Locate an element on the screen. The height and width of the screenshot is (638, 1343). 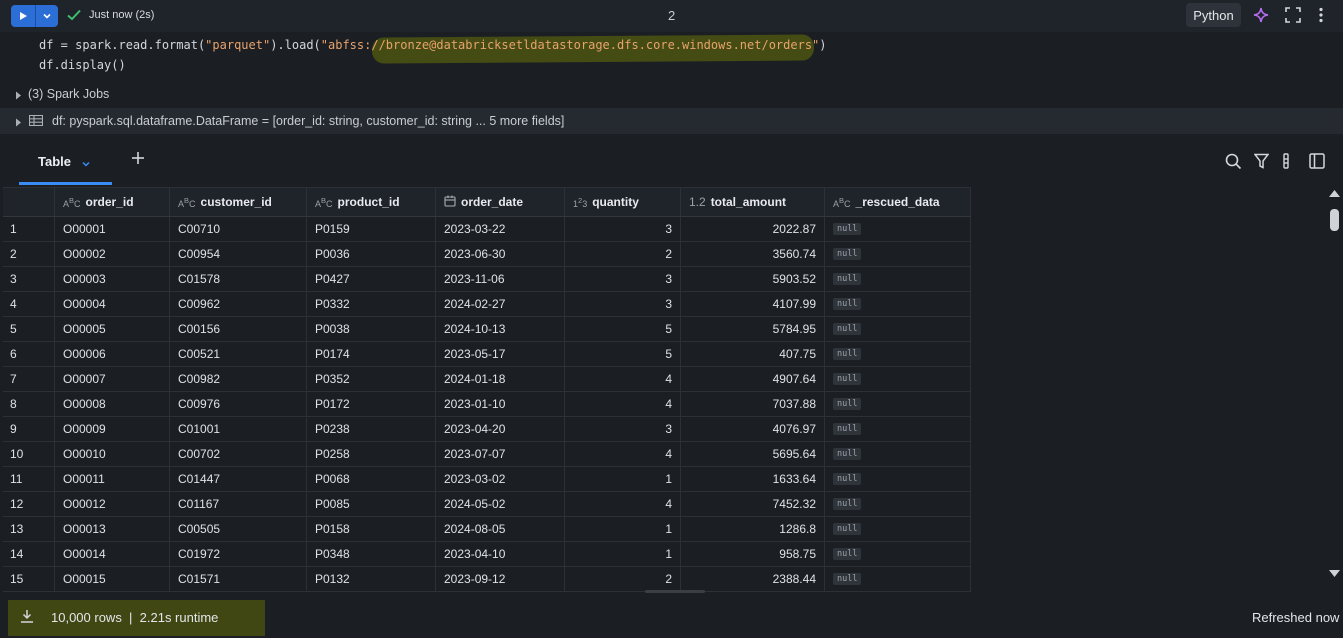
sparkle-icon is located at coordinates (1261, 16).